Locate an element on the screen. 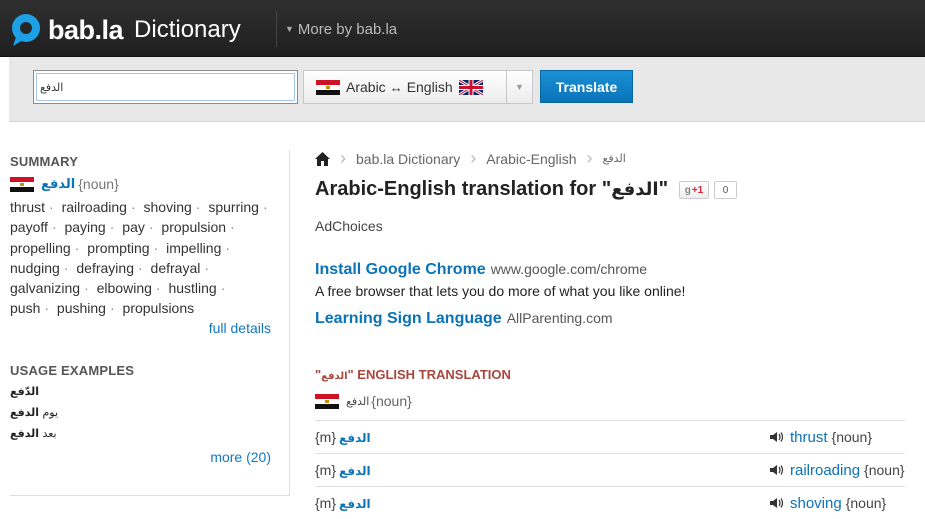 Image resolution: width=925 pixels, height=519 pixels. synonym-link: impelling is located at coordinates (193, 248).